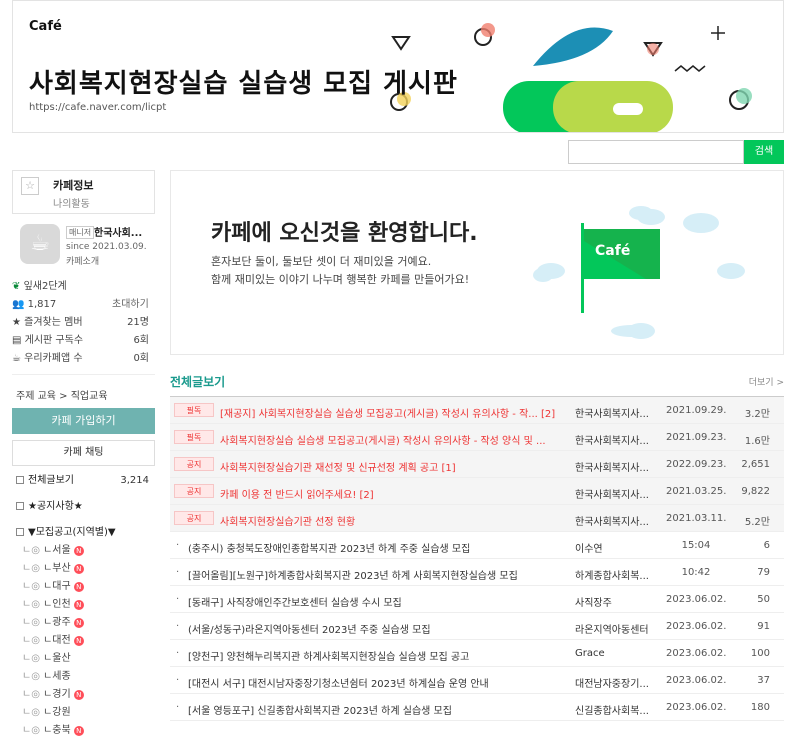  Describe the element at coordinates (83, 481) in the screenshot. I see `menu-all-posts: 전체글보기 3,214` at that location.